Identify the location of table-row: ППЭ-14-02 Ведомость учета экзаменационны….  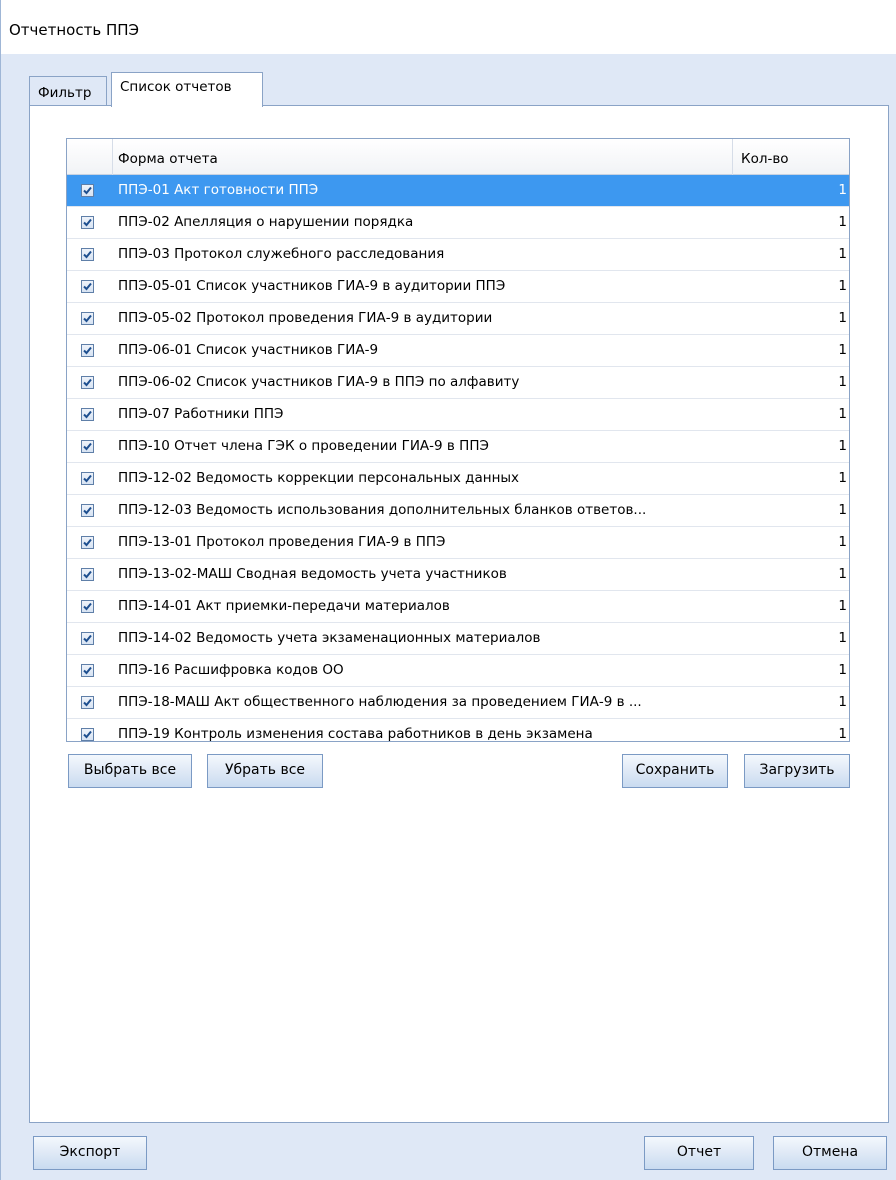
(458, 639).